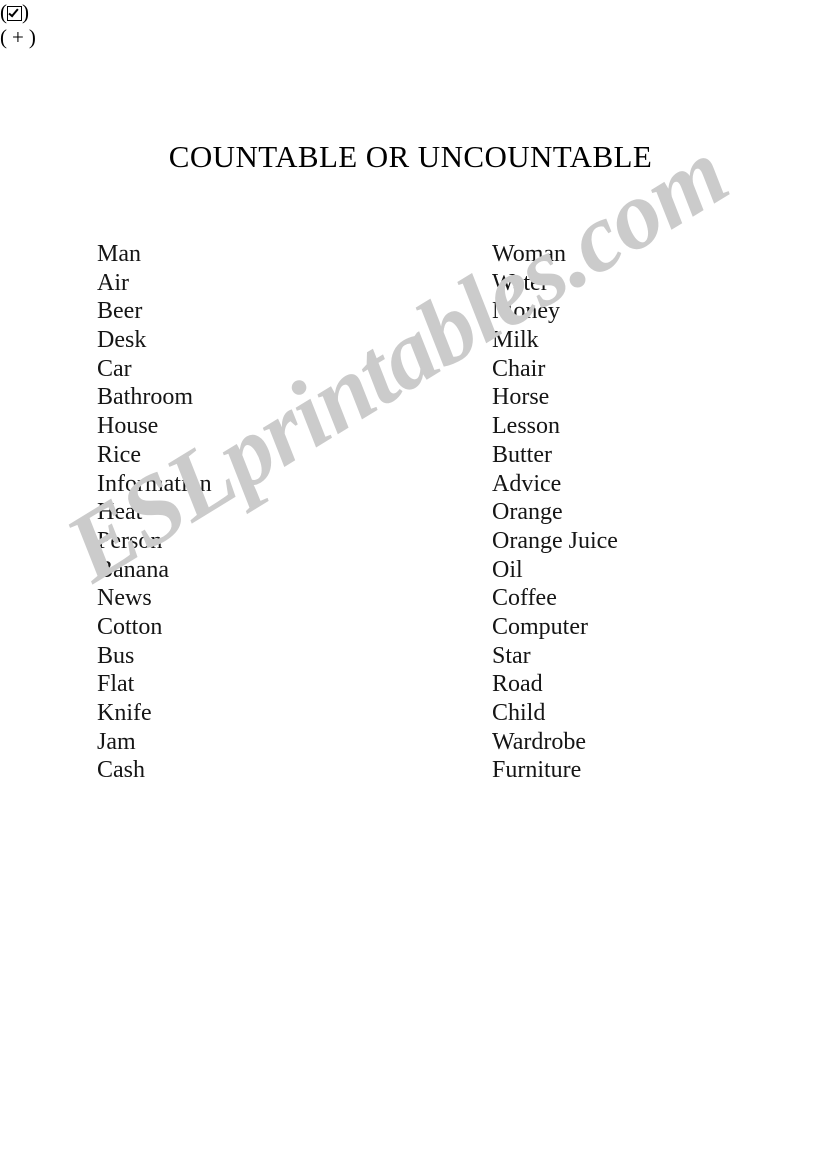 This screenshot has height=1169, width=821. Describe the element at coordinates (121, 770) in the screenshot. I see `word-item: Cash` at that location.